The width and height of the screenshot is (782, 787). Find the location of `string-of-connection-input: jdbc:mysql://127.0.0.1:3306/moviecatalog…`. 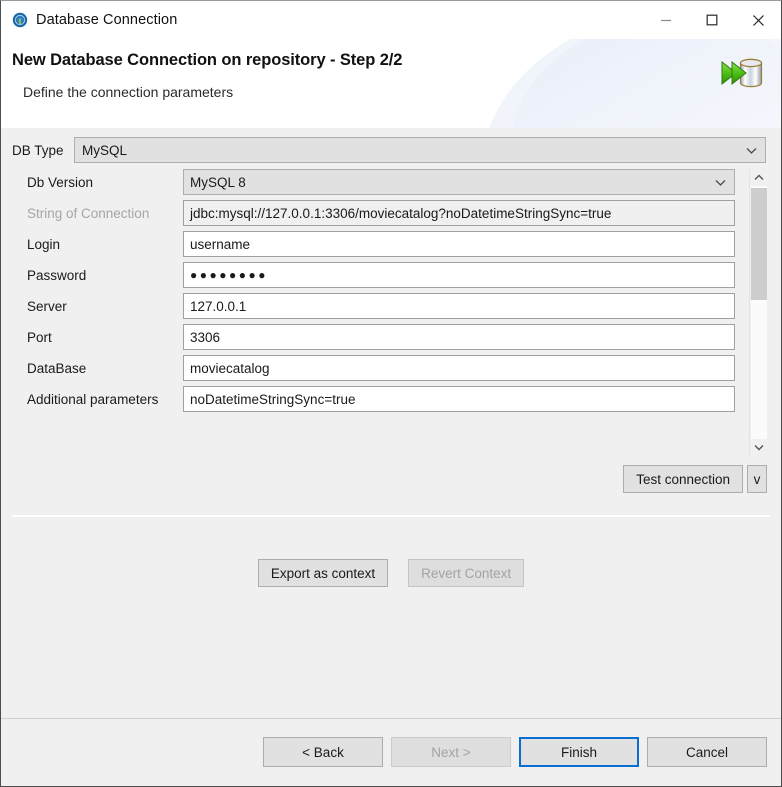

string-of-connection-input: jdbc:mysql://127.0.0.1:3306/moviecatalog… is located at coordinates (459, 213).